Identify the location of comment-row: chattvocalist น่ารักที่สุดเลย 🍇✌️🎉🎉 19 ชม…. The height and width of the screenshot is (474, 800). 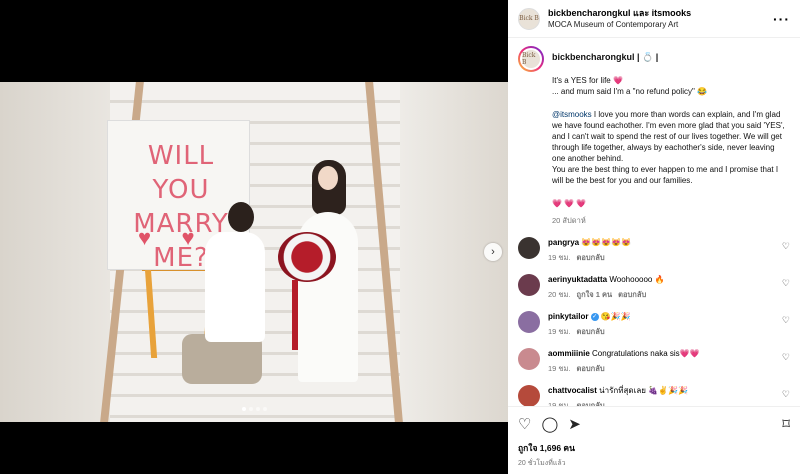
(654, 395).